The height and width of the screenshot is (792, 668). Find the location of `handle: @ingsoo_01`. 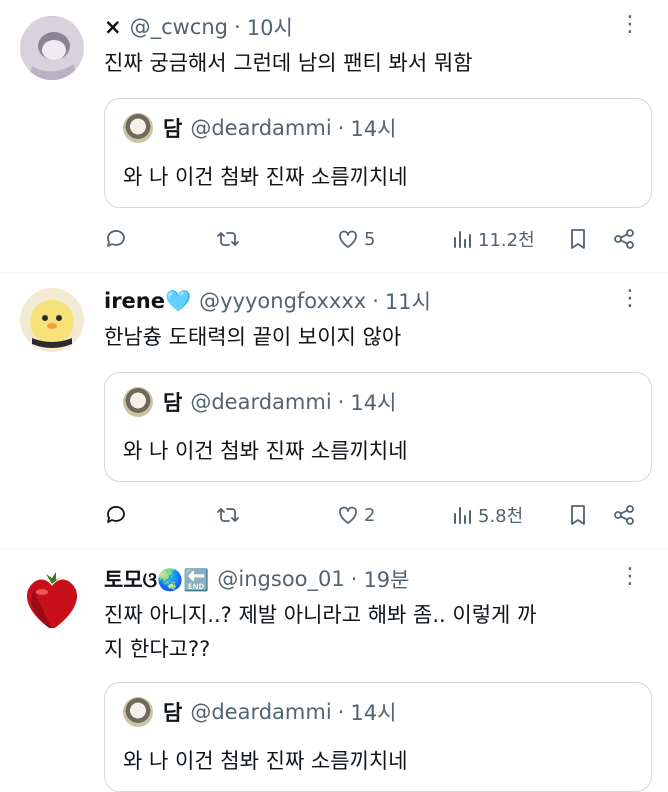

handle: @ingsoo_01 is located at coordinates (280, 579).